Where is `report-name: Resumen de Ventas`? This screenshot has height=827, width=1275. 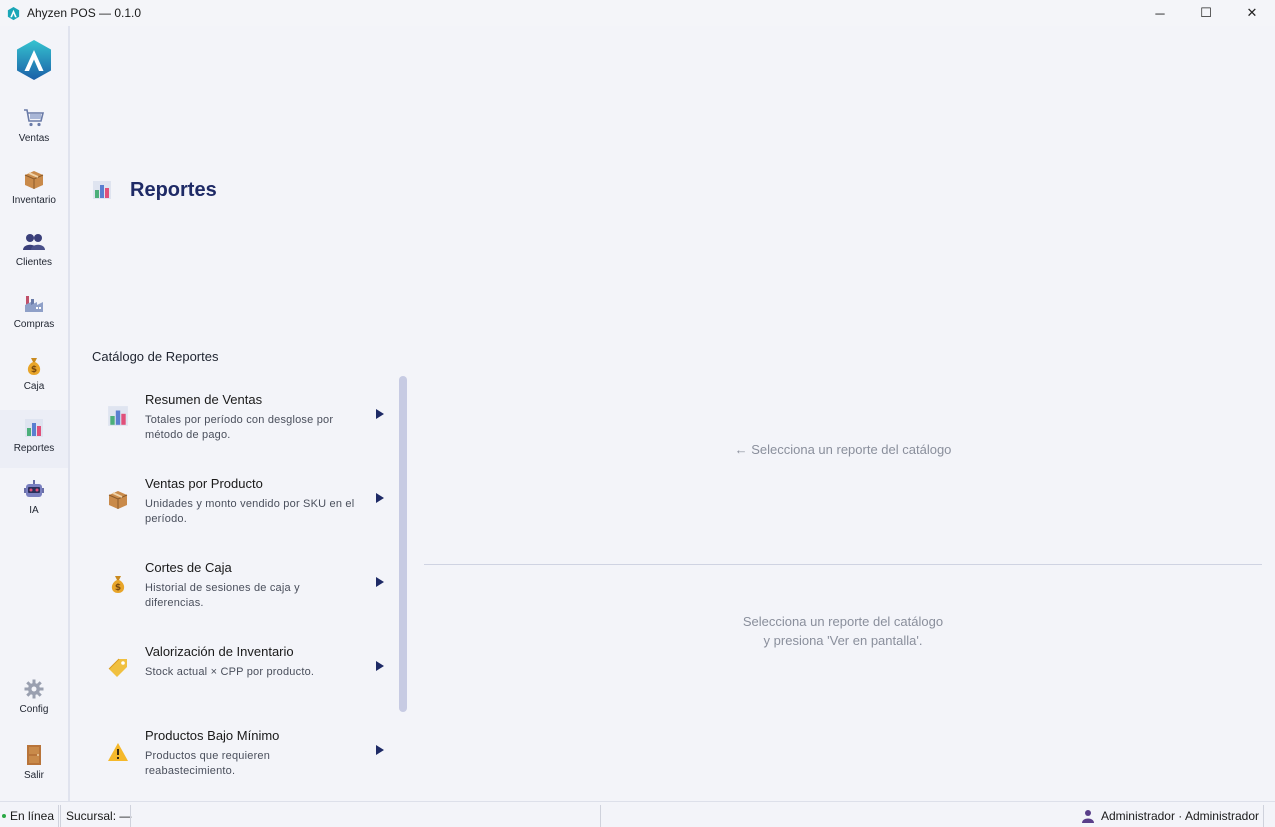 report-name: Resumen de Ventas is located at coordinates (204, 399).